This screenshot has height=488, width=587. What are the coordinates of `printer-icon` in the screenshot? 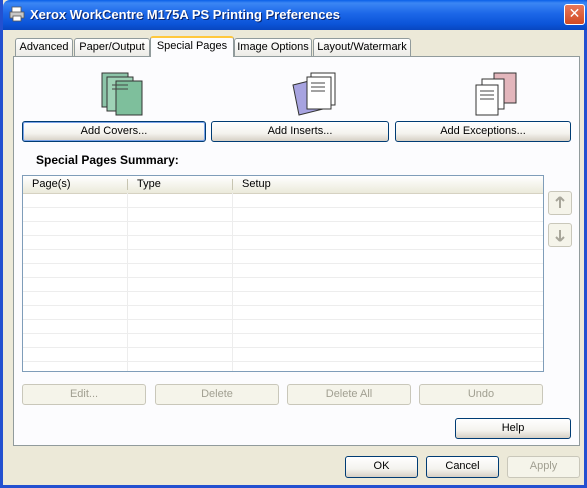 It's located at (17, 14).